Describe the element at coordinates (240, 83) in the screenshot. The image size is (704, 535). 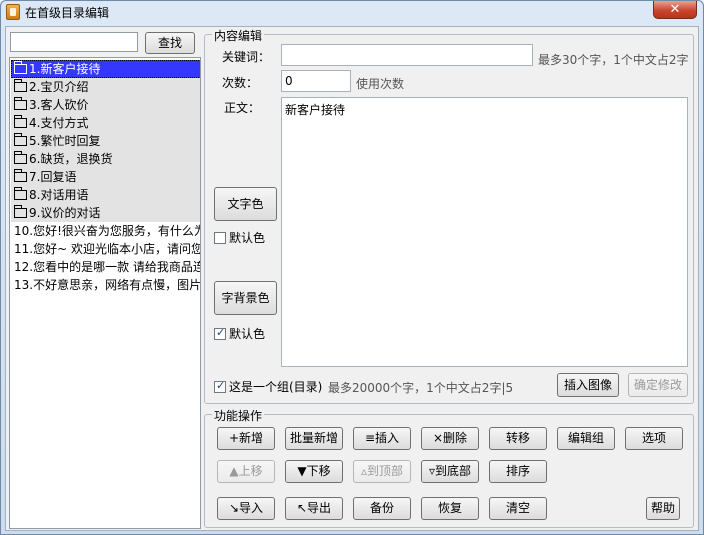
I see `count-label: 次数：` at that location.